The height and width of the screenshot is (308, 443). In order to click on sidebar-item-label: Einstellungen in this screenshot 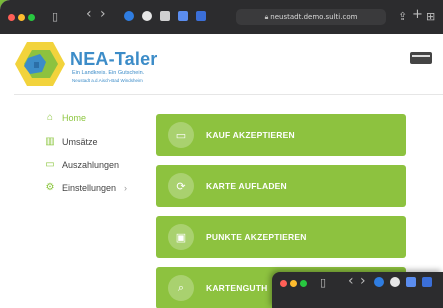, I will do `click(89, 188)`.